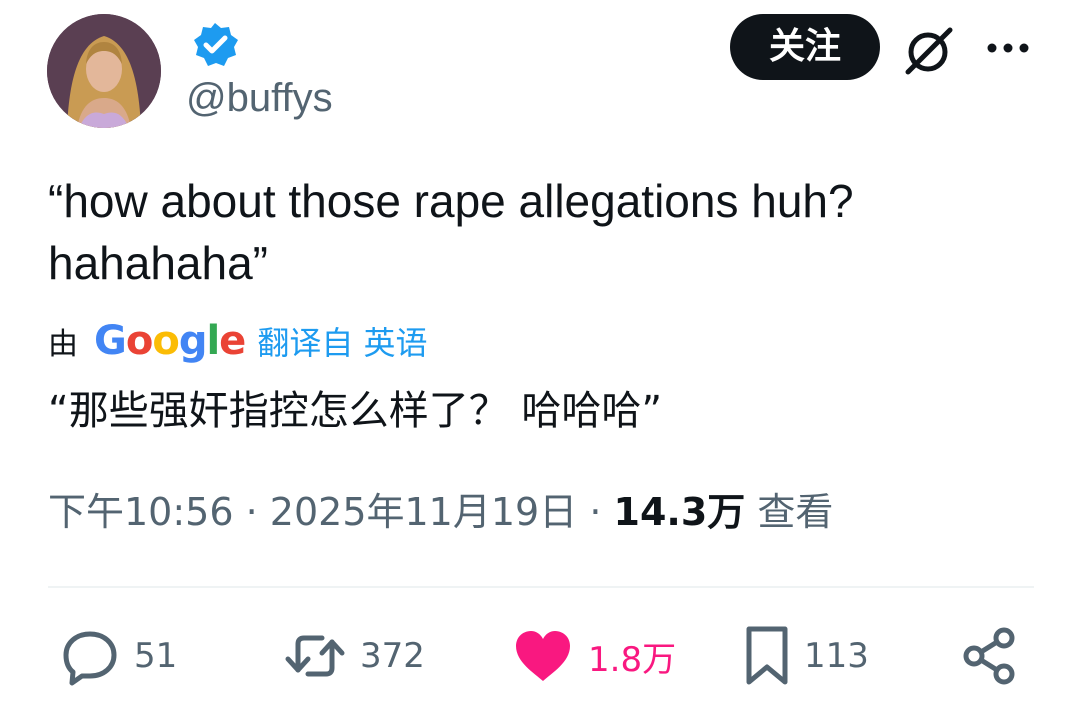  Describe the element at coordinates (342, 341) in the screenshot. I see `translated-from-link: 翻译自 英语` at that location.